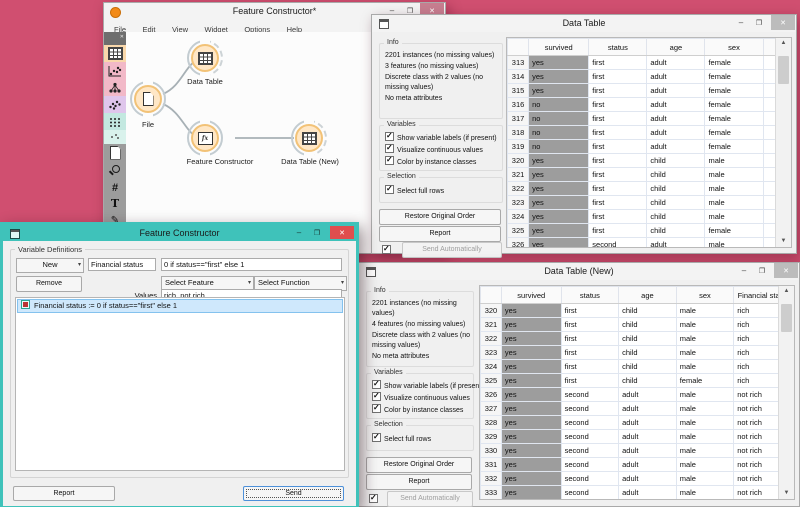  Describe the element at coordinates (637, 478) in the screenshot. I see `table-row: 332 yes second adult male not rich` at that location.